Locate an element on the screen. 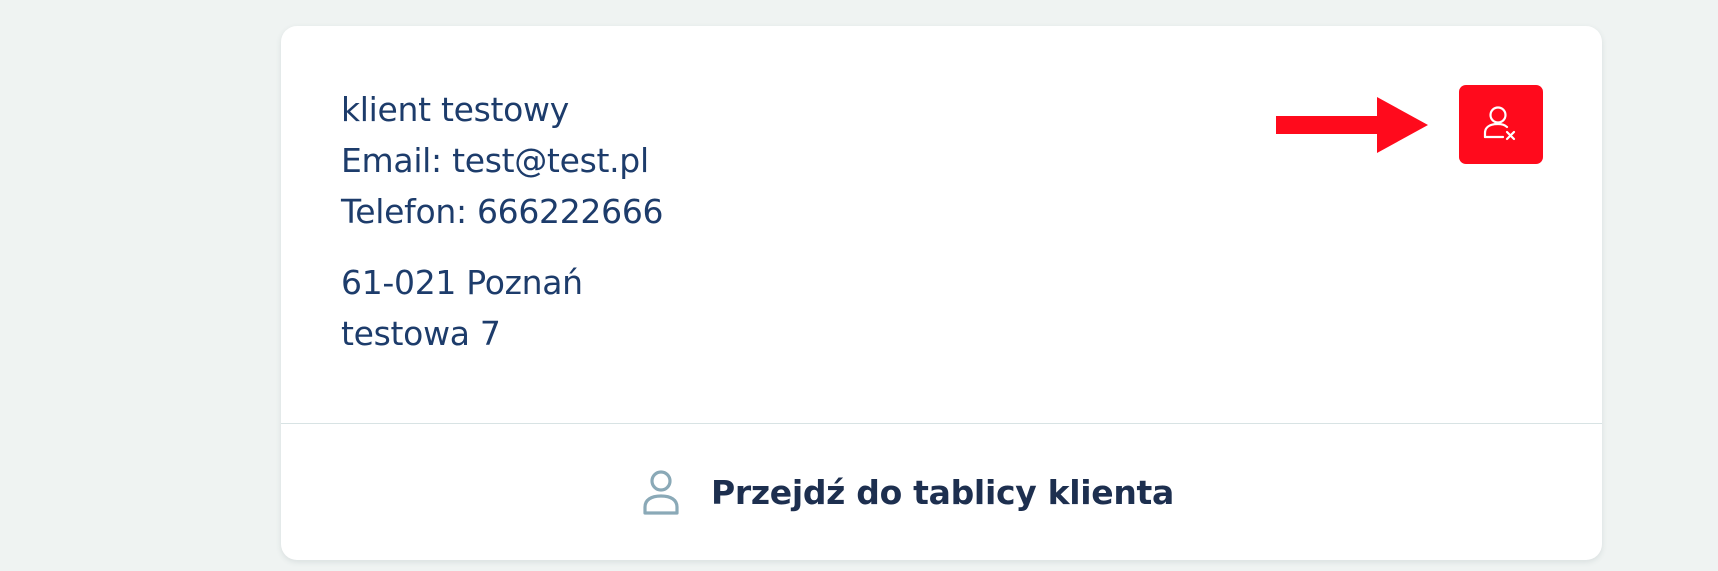 This screenshot has width=1718, height=571. annotation-arrow-icon is located at coordinates (1352, 125).